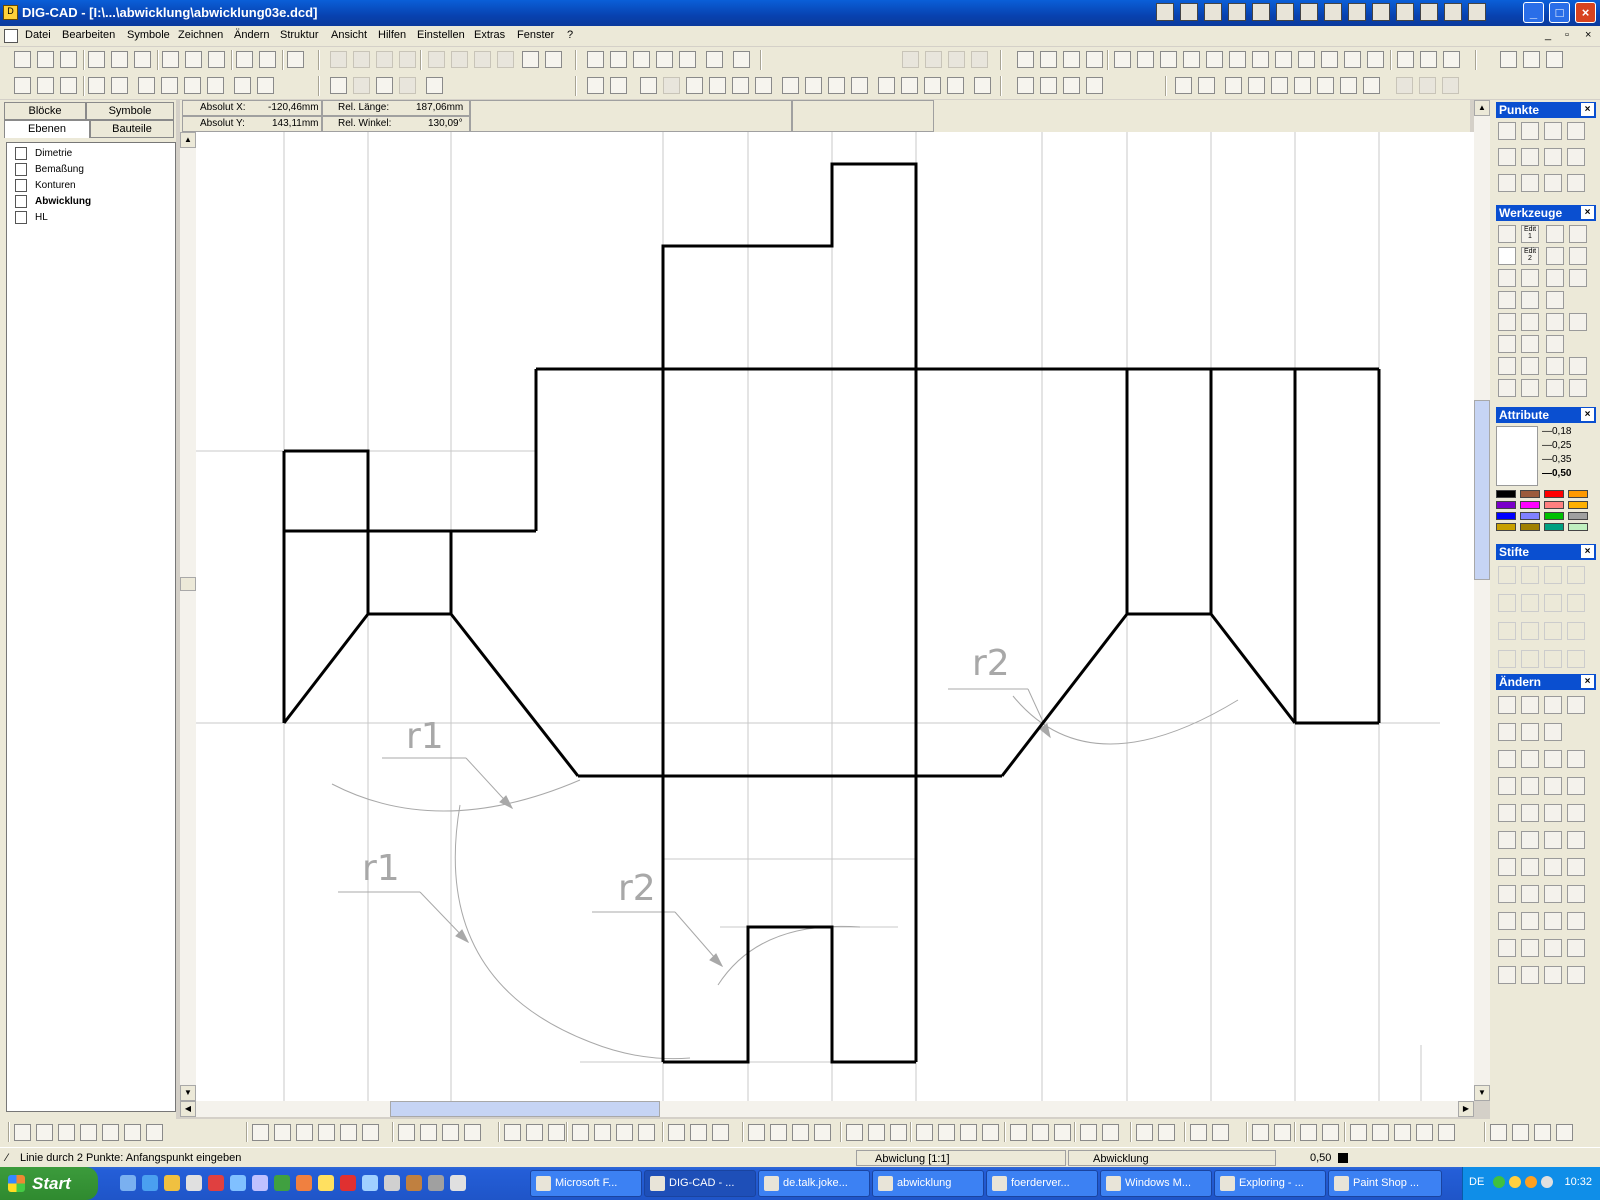 The width and height of the screenshot is (1600, 1200). I want to click on part-add-icon, so click(1256, 85).